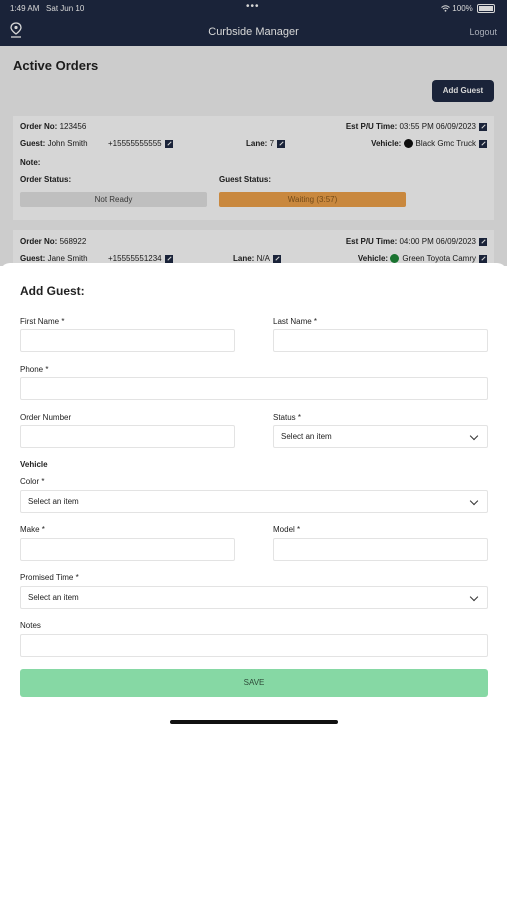 This screenshot has height=900, width=507. What do you see at coordinates (254, 722) in the screenshot?
I see `home-indicator` at bounding box center [254, 722].